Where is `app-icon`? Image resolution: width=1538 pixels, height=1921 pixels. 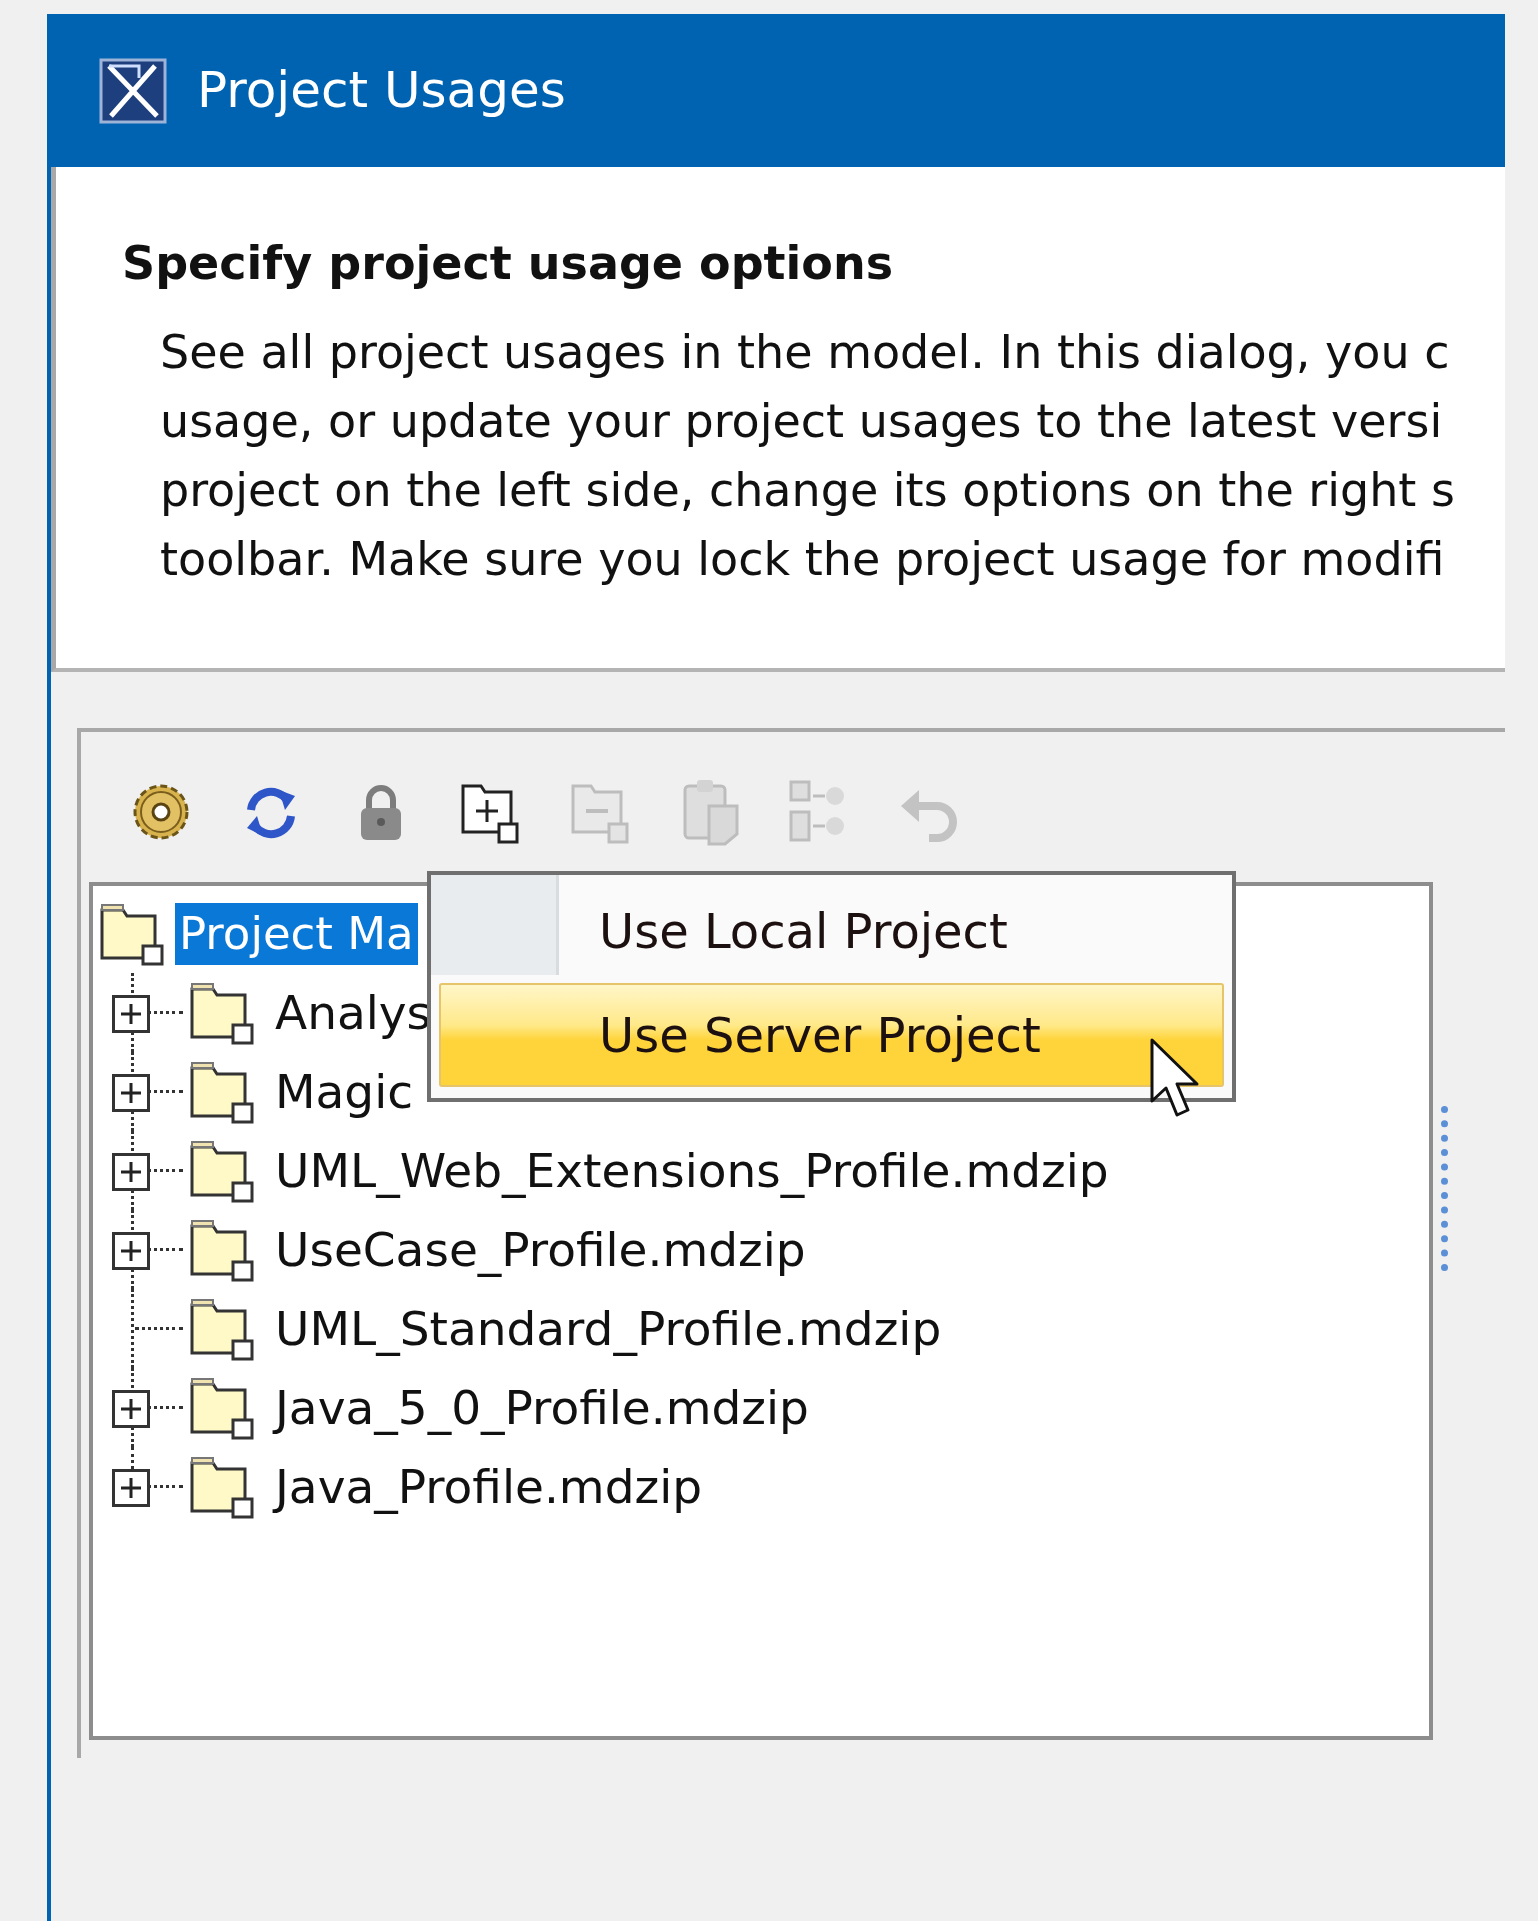 app-icon is located at coordinates (133, 90).